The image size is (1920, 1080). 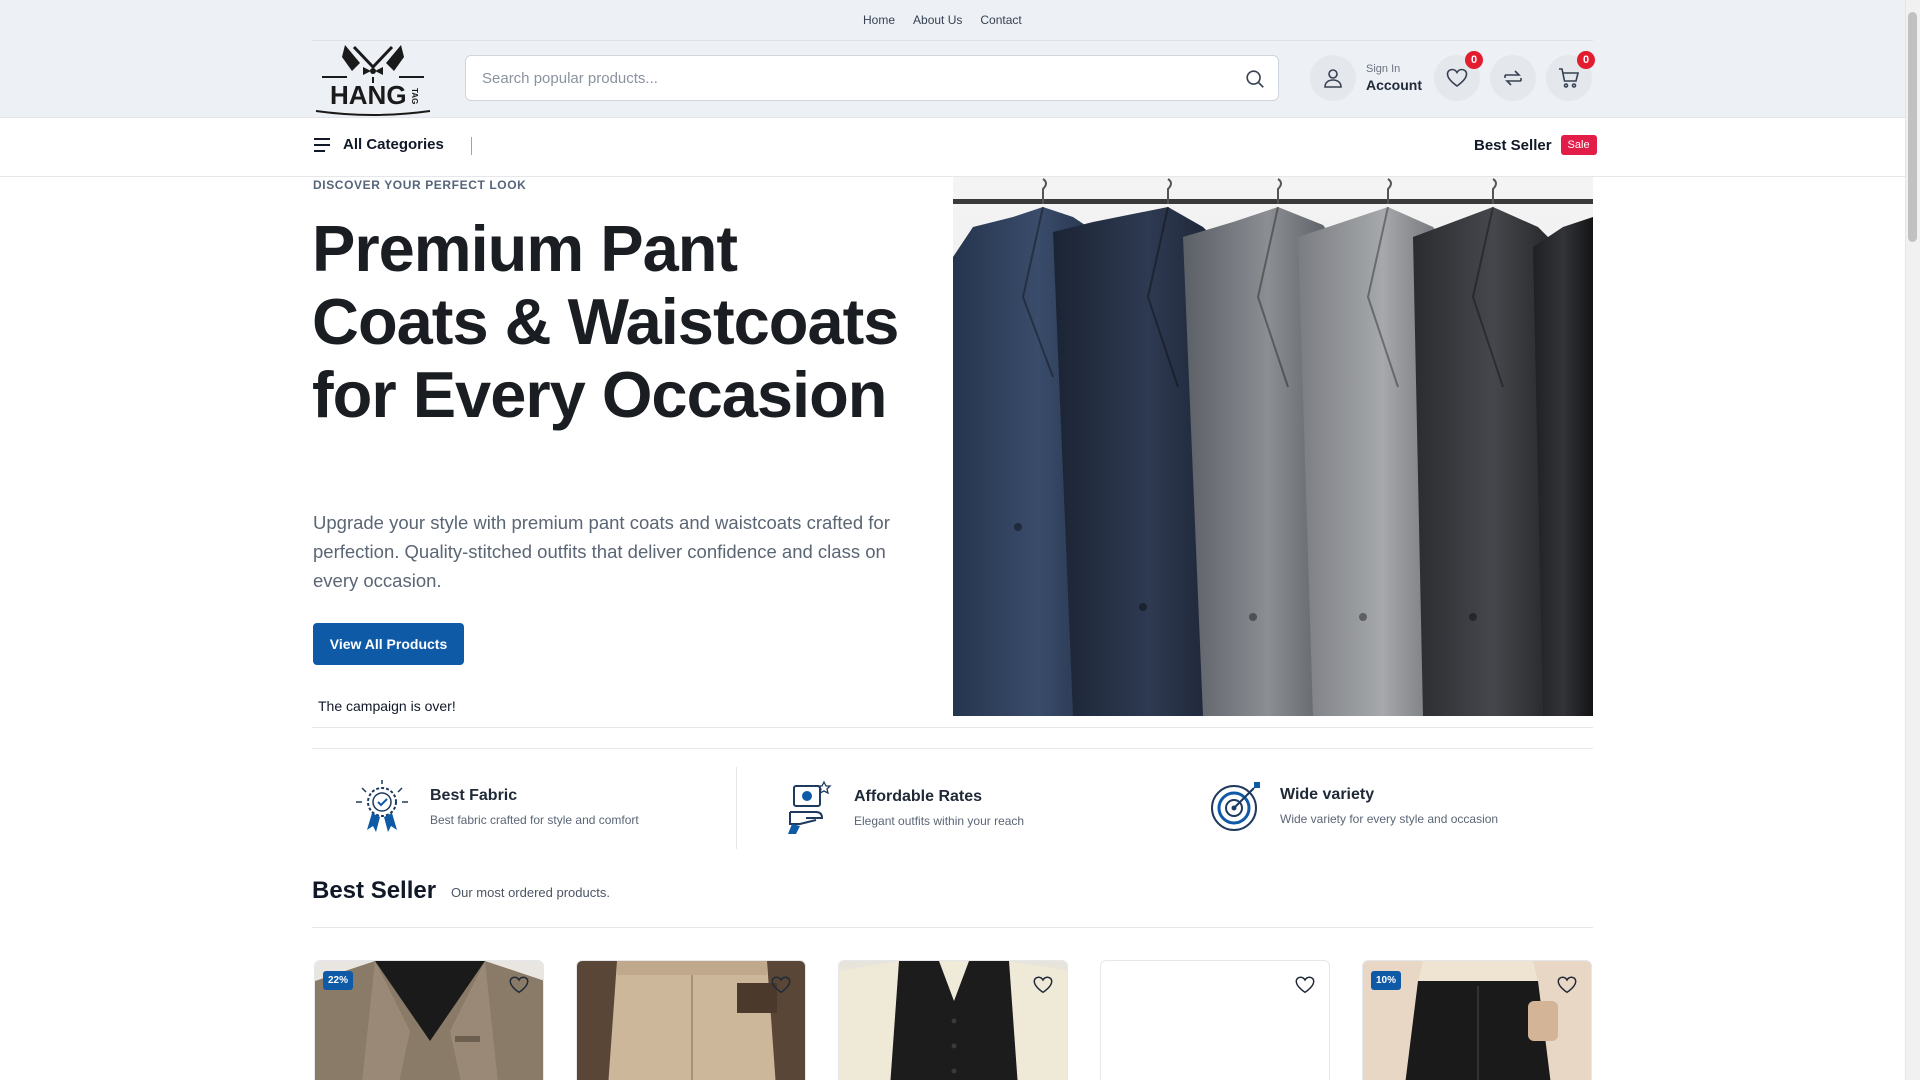 What do you see at coordinates (382, 806) in the screenshot?
I see `award-badge-icon` at bounding box center [382, 806].